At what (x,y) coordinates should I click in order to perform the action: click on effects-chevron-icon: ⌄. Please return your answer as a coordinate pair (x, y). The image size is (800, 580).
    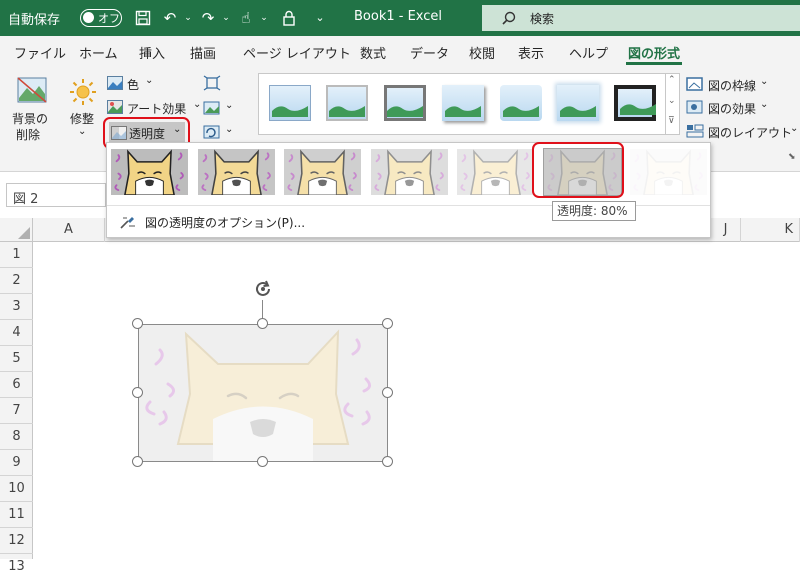
    Looking at the image, I should click on (764, 104).